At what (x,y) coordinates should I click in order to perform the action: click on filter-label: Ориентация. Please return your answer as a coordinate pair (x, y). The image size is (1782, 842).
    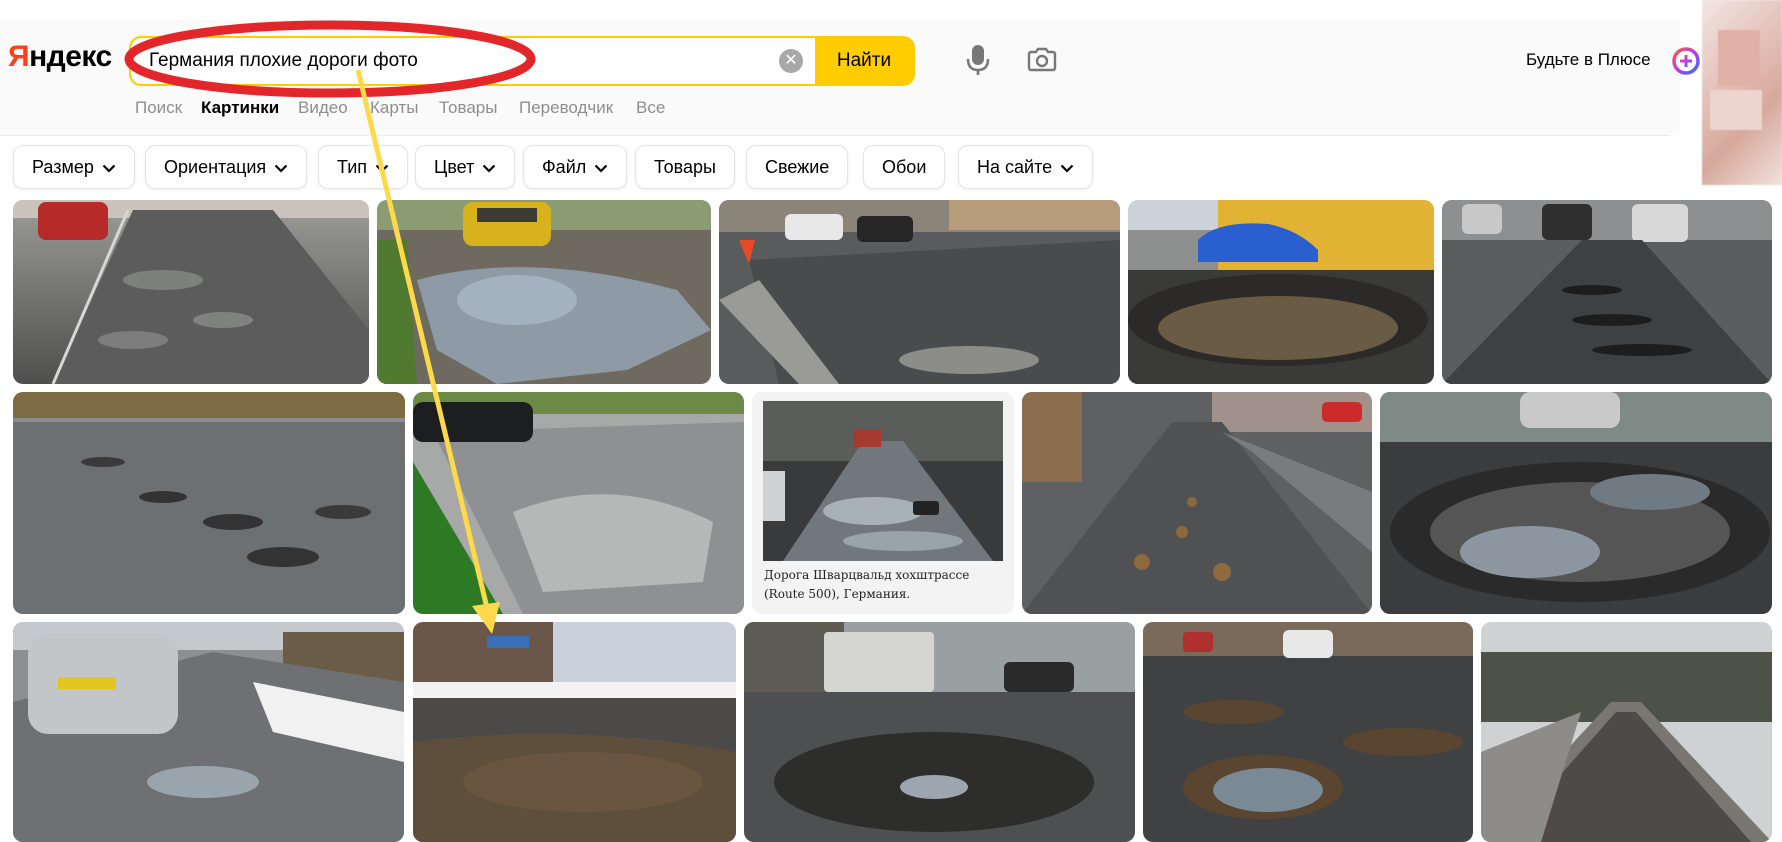
    Looking at the image, I should click on (215, 167).